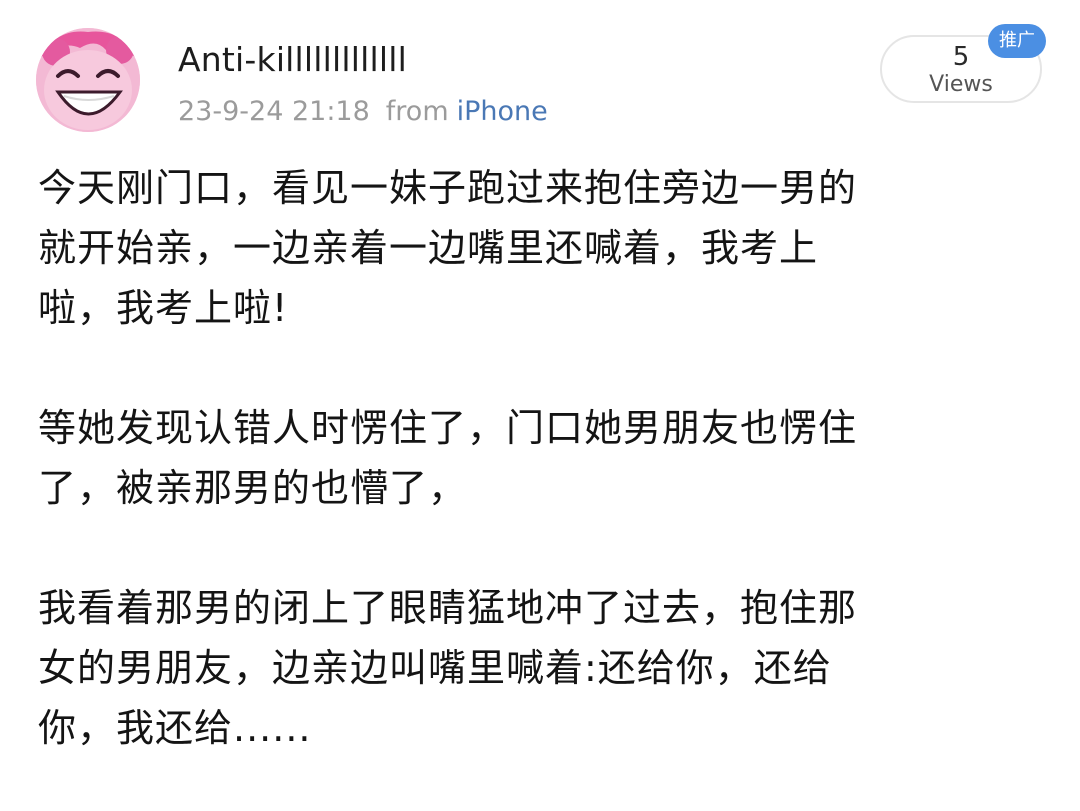  Describe the element at coordinates (435, 668) in the screenshot. I see `content-line: 女的男朋友，边亲边叫嘴里喊着:还给你，还给` at that location.